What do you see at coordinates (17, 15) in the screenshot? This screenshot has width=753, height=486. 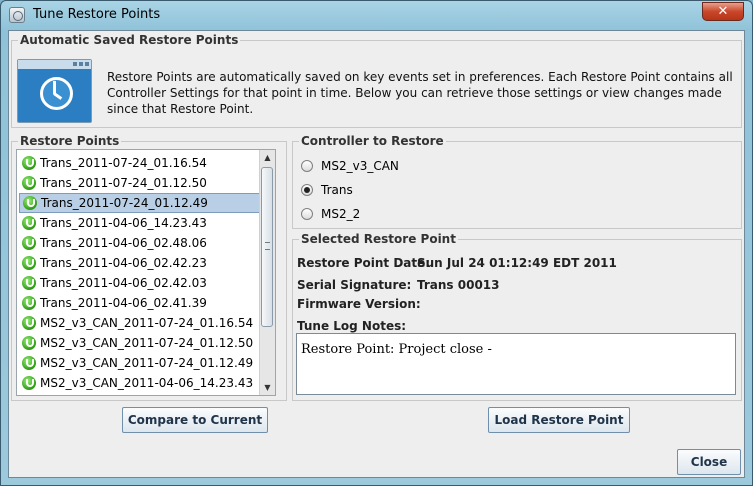 I see `app-icon` at bounding box center [17, 15].